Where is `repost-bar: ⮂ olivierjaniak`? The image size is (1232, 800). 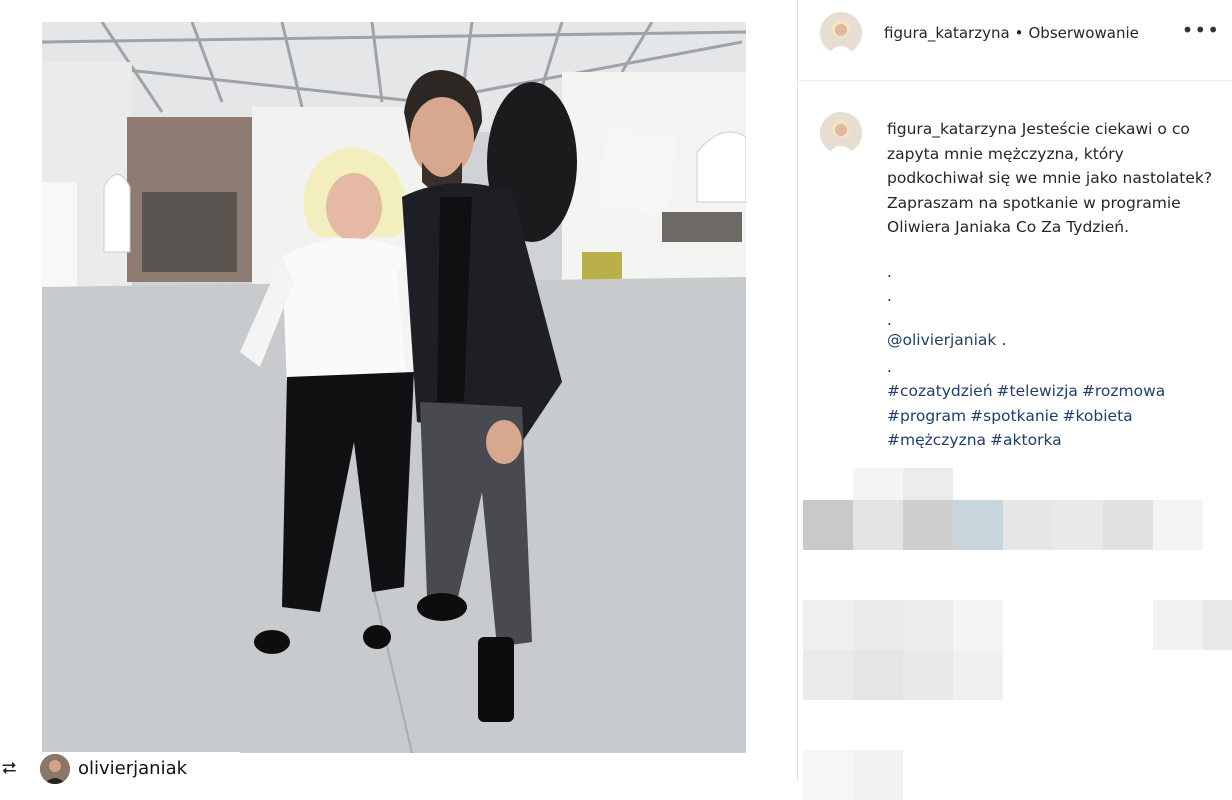 repost-bar: ⮂ olivierjaniak is located at coordinates (120, 768).